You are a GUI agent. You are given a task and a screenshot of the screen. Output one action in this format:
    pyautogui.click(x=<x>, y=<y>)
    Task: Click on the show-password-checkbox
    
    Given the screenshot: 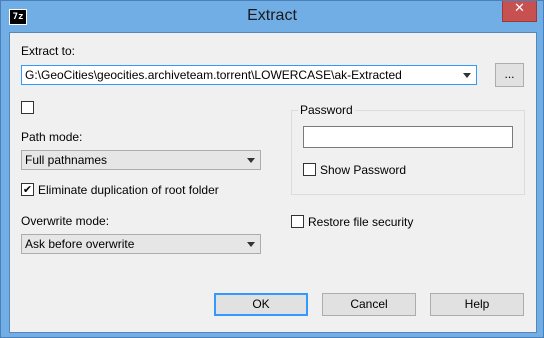 What is the action you would take?
    pyautogui.click(x=309, y=169)
    